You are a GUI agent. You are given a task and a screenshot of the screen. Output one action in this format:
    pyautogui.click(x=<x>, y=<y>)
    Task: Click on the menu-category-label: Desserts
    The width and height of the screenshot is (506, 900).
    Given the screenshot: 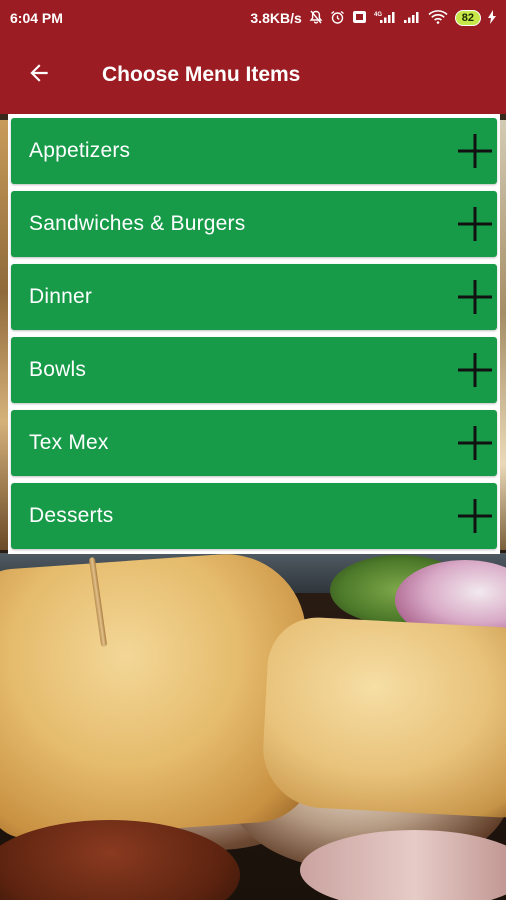 What is the action you would take?
    pyautogui.click(x=71, y=515)
    